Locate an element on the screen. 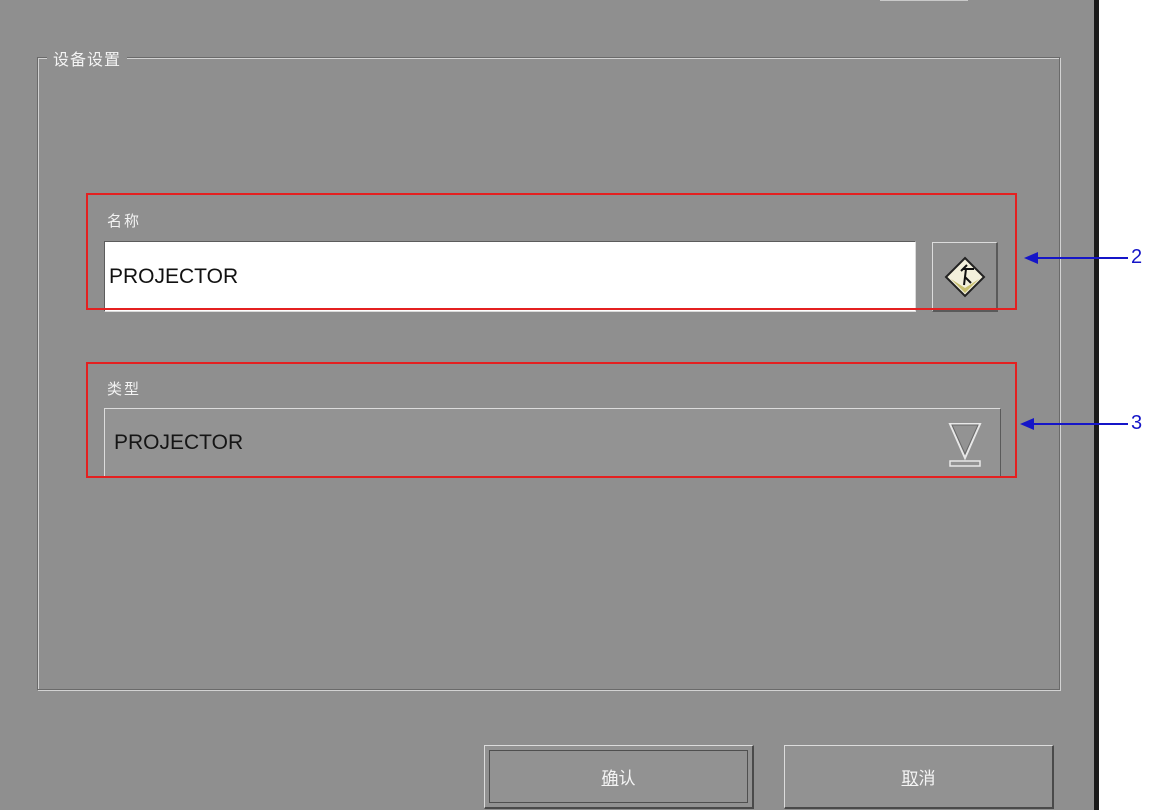  window-border is located at coordinates (1096, 405).